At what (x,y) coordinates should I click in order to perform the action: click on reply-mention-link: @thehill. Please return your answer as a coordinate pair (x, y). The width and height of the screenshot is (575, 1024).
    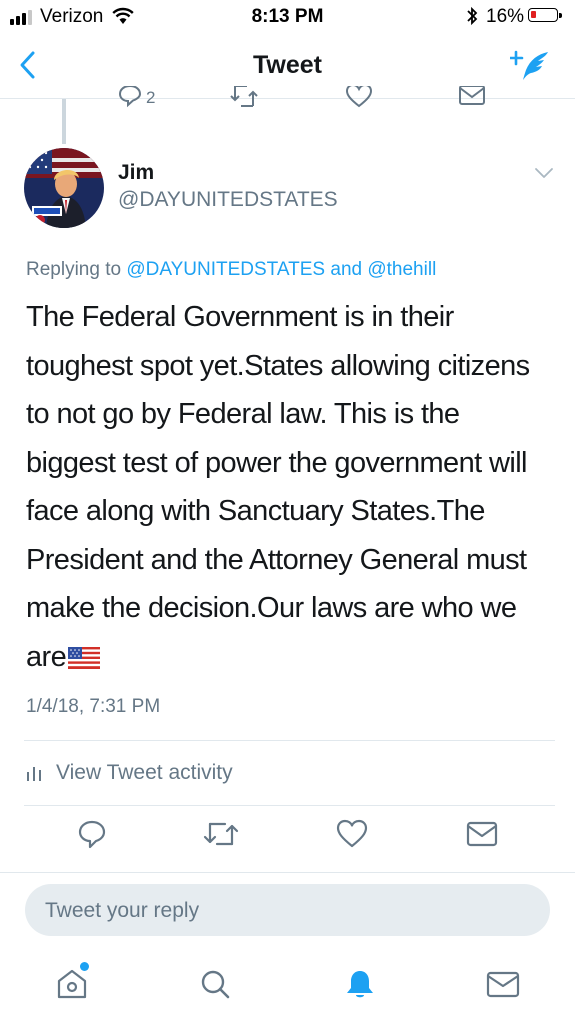
    Looking at the image, I should click on (401, 269).